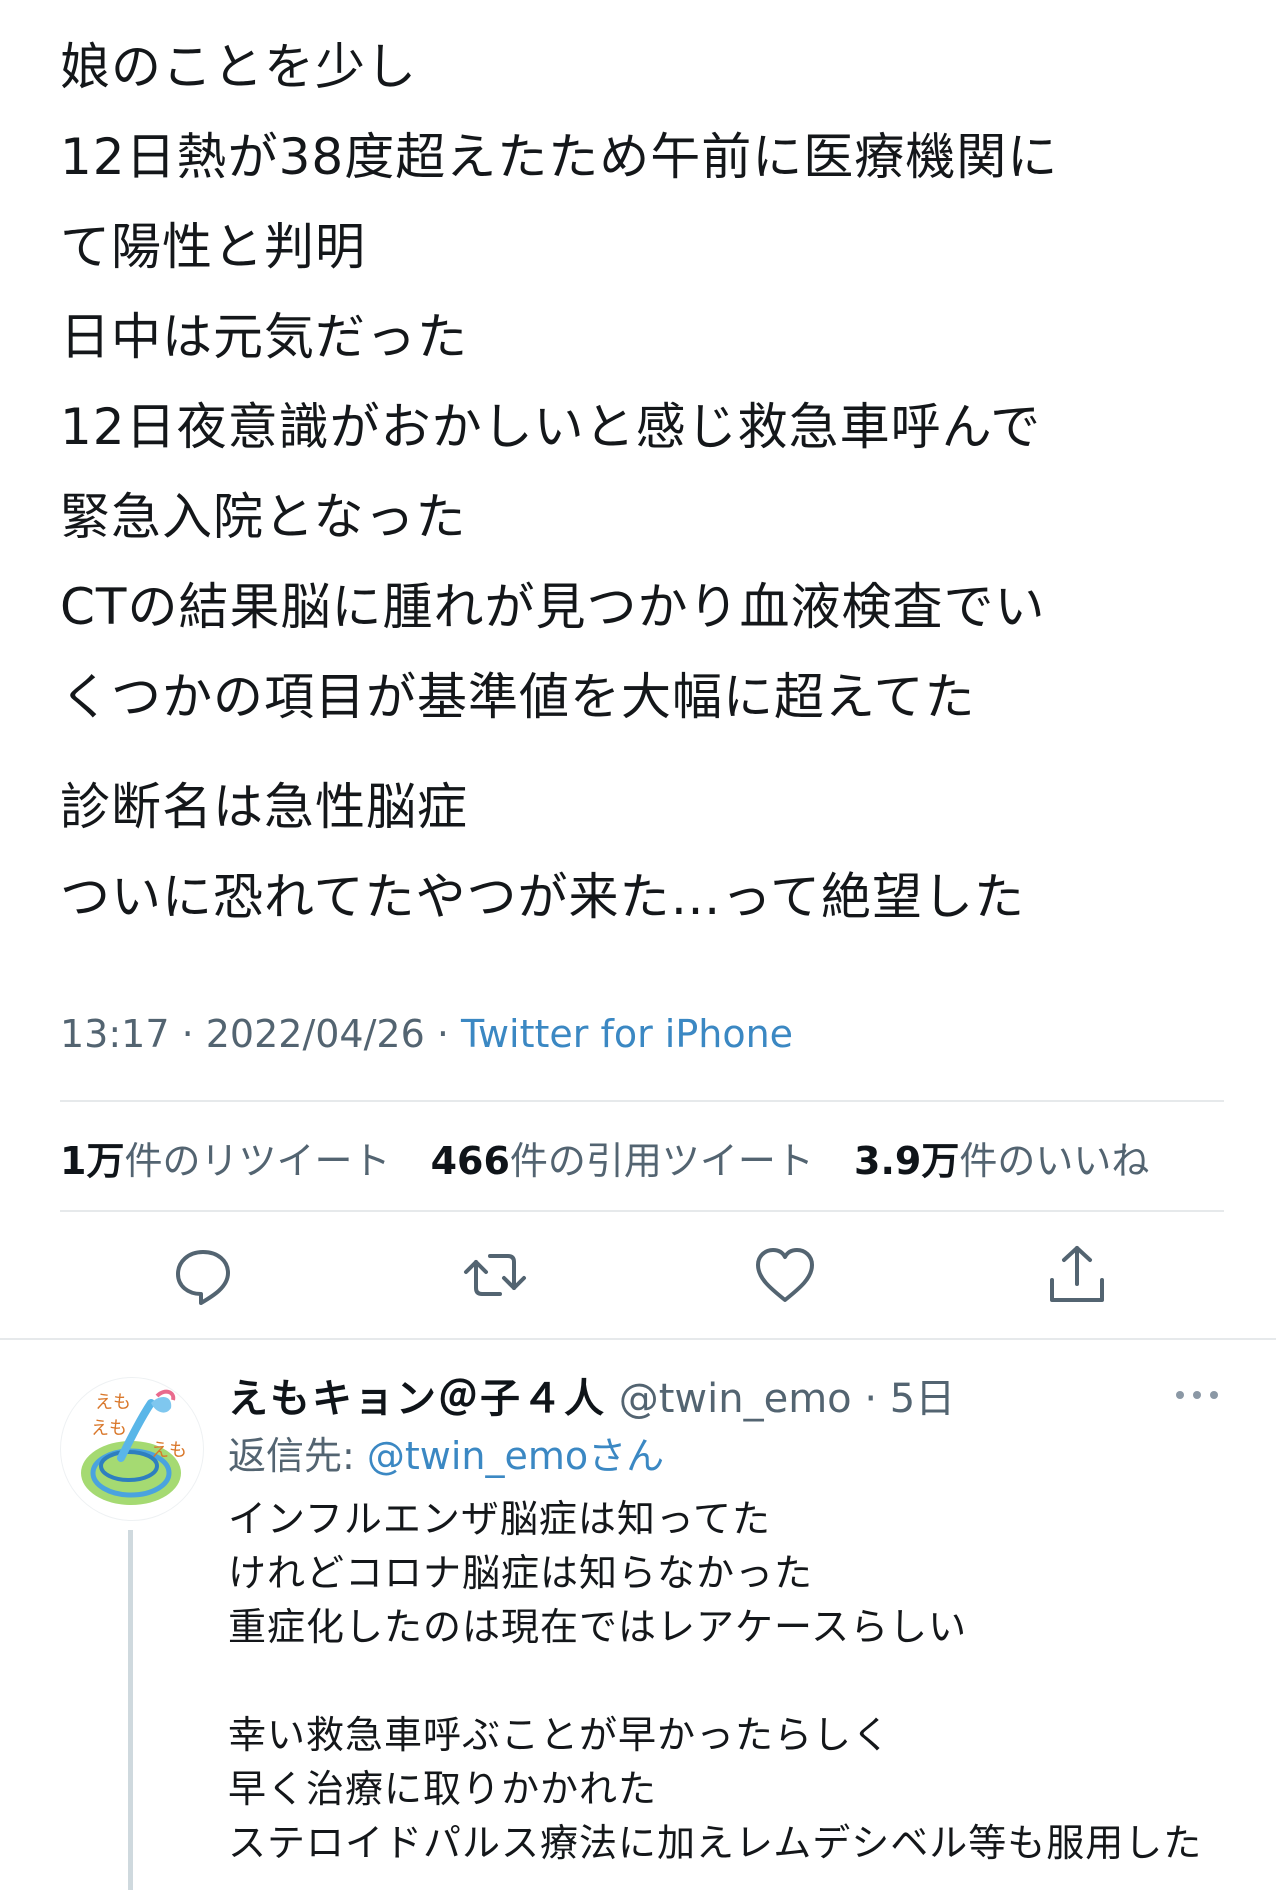 Image resolution: width=1276 pixels, height=1890 pixels. I want to click on tweet-line: 緊急入院となった, so click(263, 517).